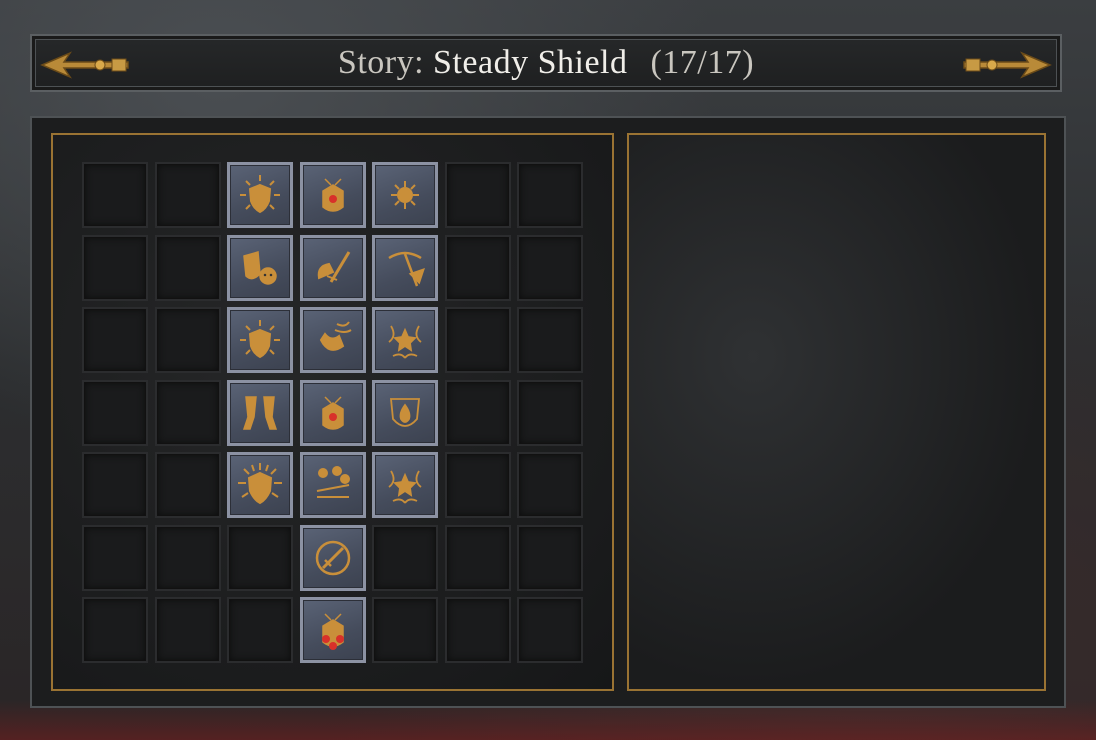 The image size is (1096, 740). I want to click on axe-sword-icon, so click(334, 267).